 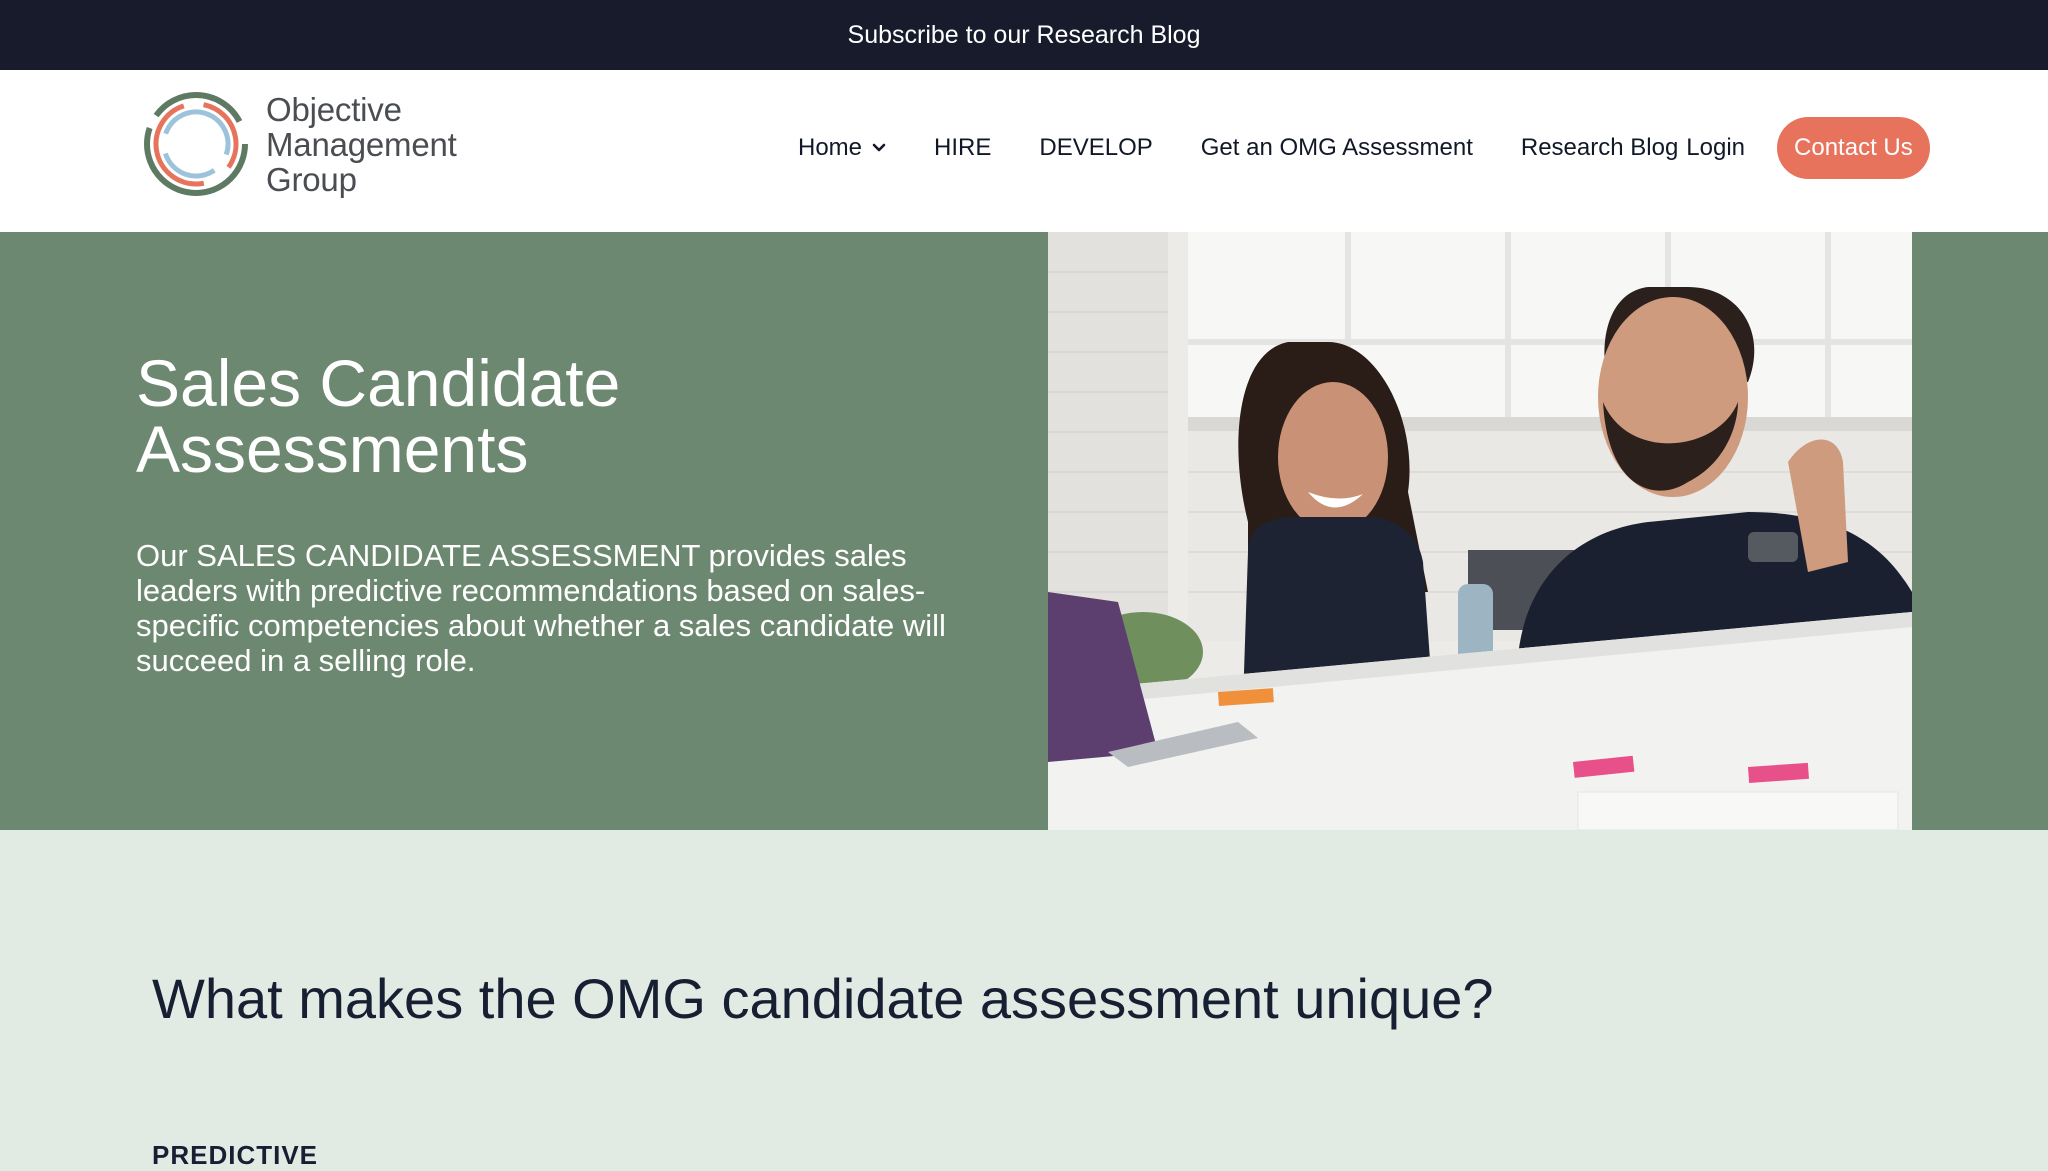 What do you see at coordinates (962, 148) in the screenshot?
I see `nav-hire: HIRE` at bounding box center [962, 148].